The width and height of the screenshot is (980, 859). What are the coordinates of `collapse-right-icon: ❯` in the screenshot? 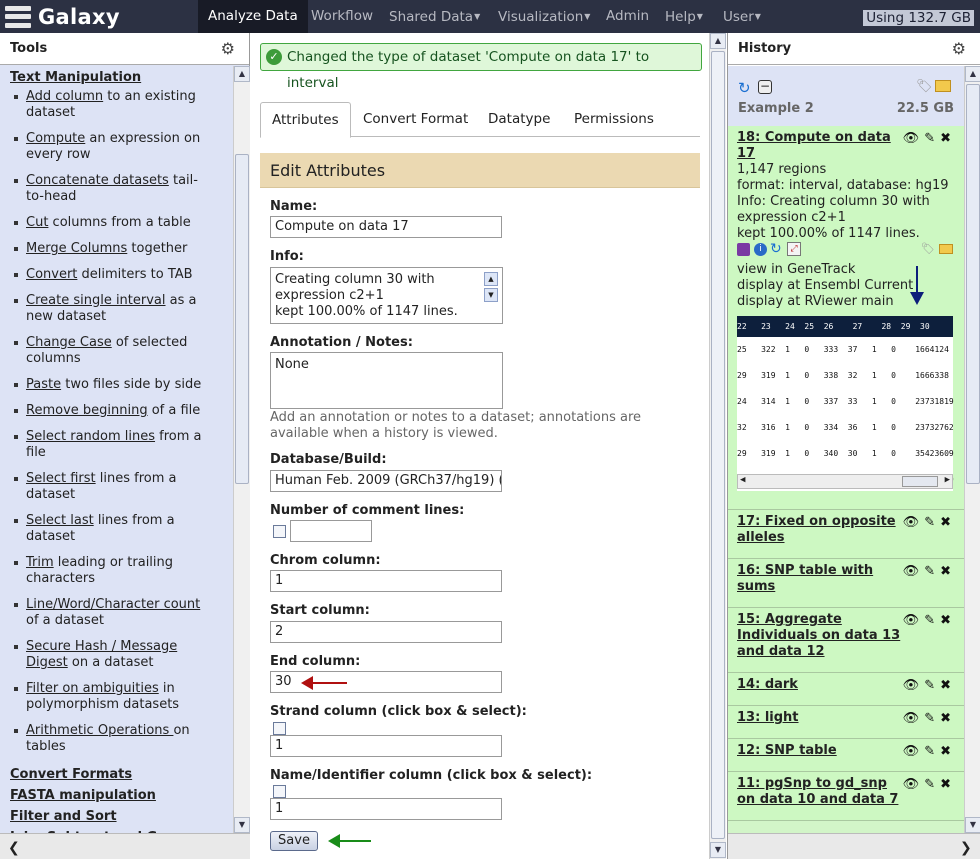 It's located at (966, 848).